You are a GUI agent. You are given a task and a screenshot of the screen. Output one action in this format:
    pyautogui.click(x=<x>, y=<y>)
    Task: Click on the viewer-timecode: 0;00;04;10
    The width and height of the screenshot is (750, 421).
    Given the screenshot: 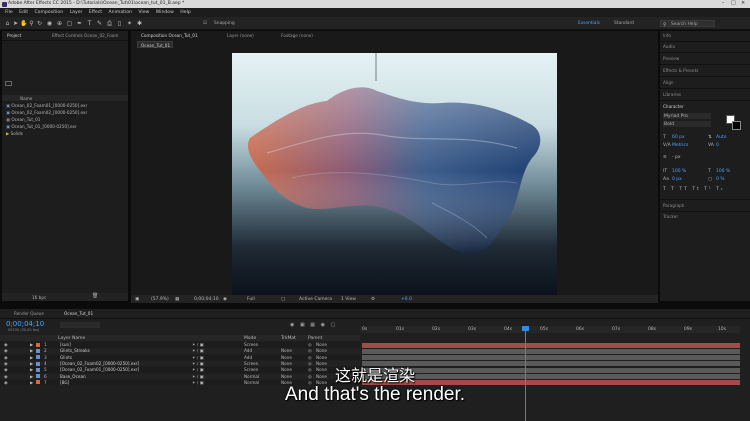 What is the action you would take?
    pyautogui.click(x=206, y=299)
    